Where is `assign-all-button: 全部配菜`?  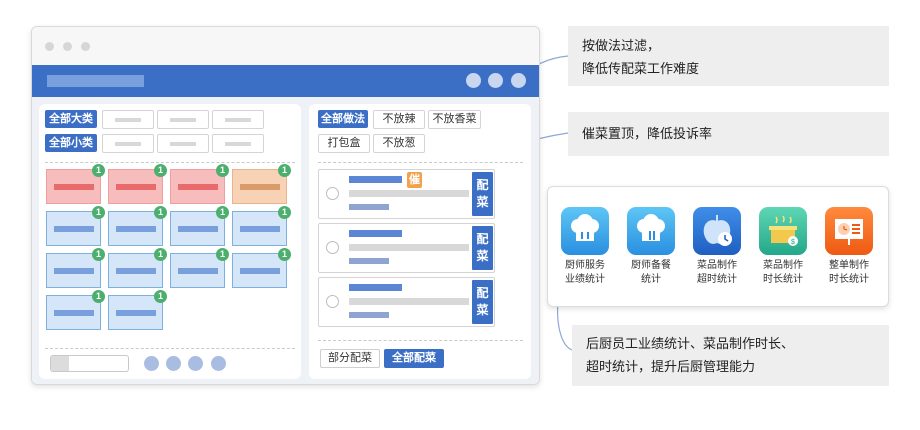
assign-all-button: 全部配菜 is located at coordinates (414, 358).